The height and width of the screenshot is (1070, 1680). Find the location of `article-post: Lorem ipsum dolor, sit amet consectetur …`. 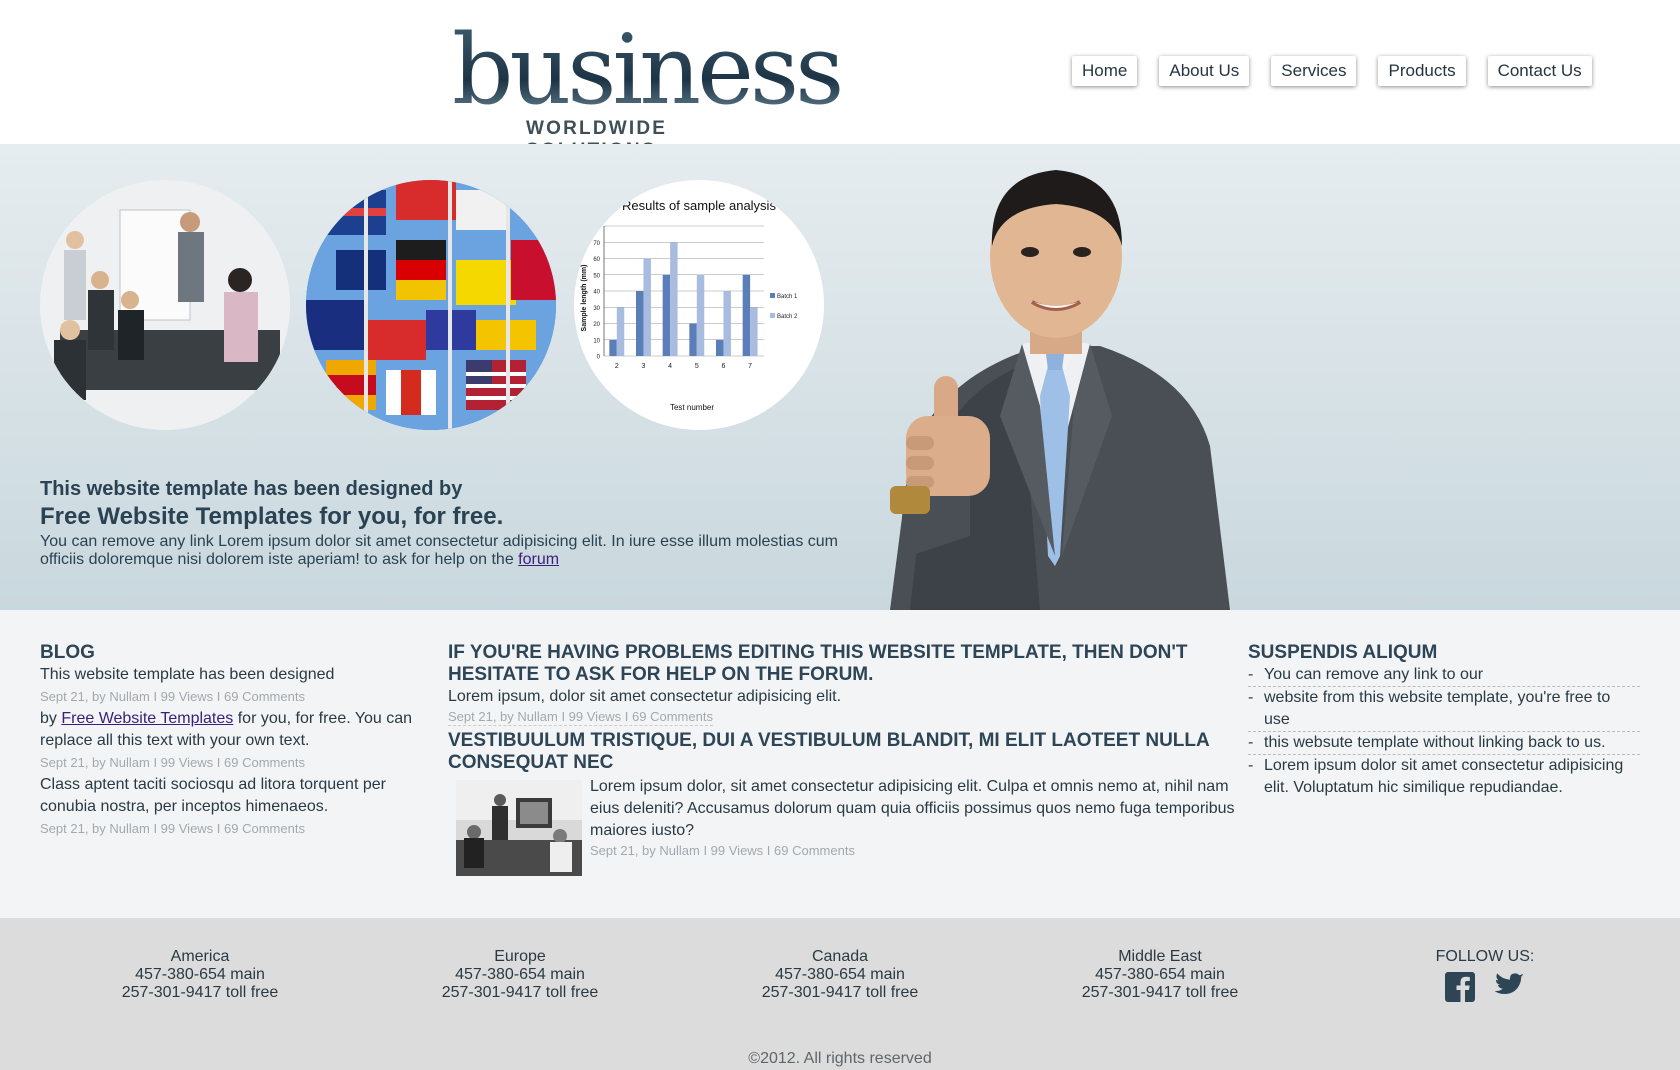

article-post: Lorem ipsum dolor, sit amet consectetur … is located at coordinates (843, 826).